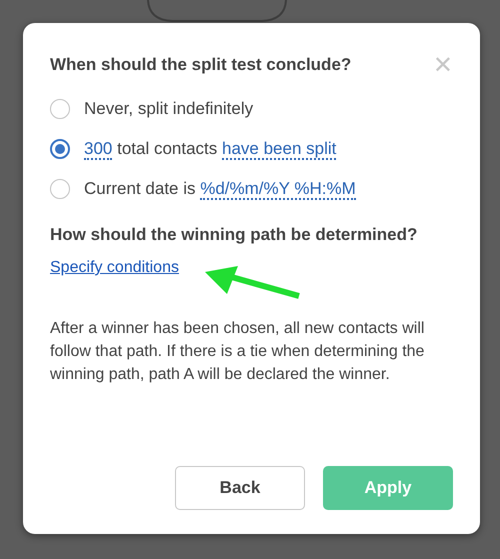 The image size is (500, 559). What do you see at coordinates (238, 352) in the screenshot?
I see `description-text: After a winner has been chosen, all new contacts will follow that path. If there is a tie when determining the winning path, path A will be declared the winner.` at bounding box center [238, 352].